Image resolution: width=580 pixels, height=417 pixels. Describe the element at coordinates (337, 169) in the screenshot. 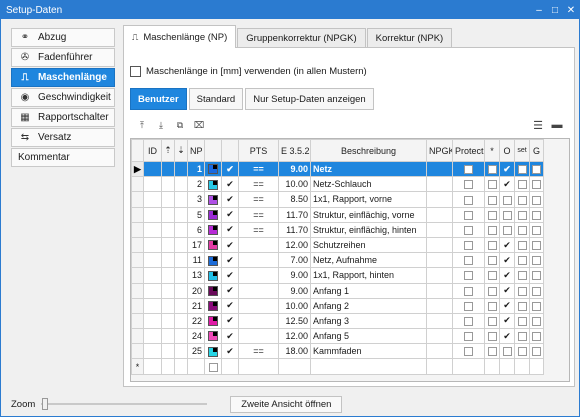

I see `table-row: ▶ 1 ✔ == 9.00 Netz ✔` at that location.